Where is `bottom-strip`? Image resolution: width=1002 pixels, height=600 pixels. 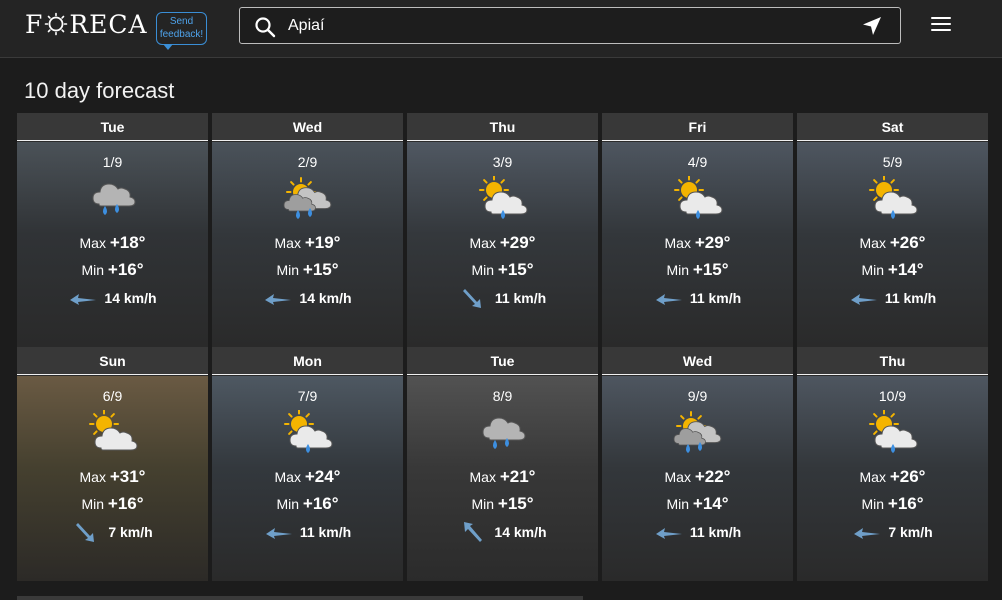
bottom-strip is located at coordinates (300, 598).